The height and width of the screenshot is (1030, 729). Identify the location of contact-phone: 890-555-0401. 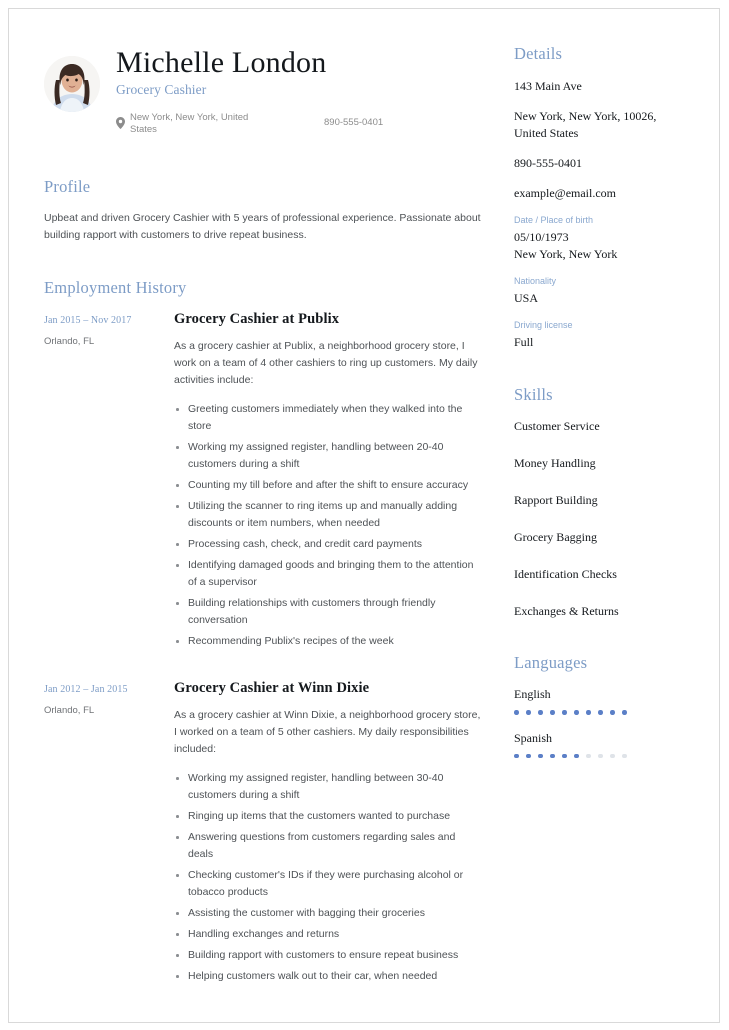
(354, 122).